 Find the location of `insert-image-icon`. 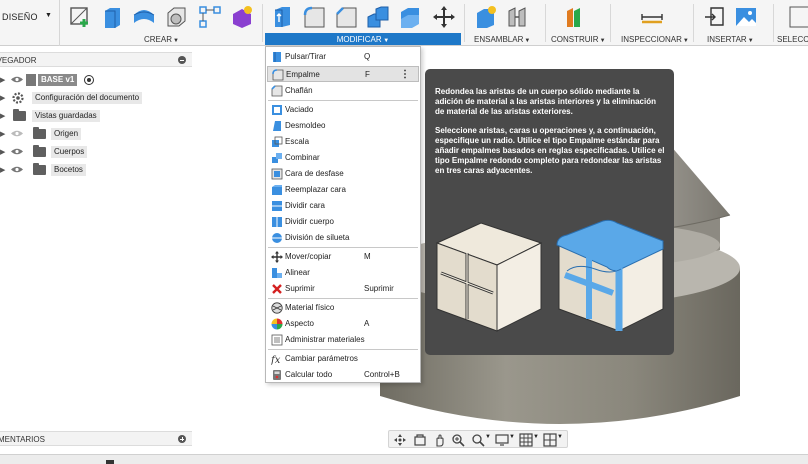

insert-image-icon is located at coordinates (746, 17).